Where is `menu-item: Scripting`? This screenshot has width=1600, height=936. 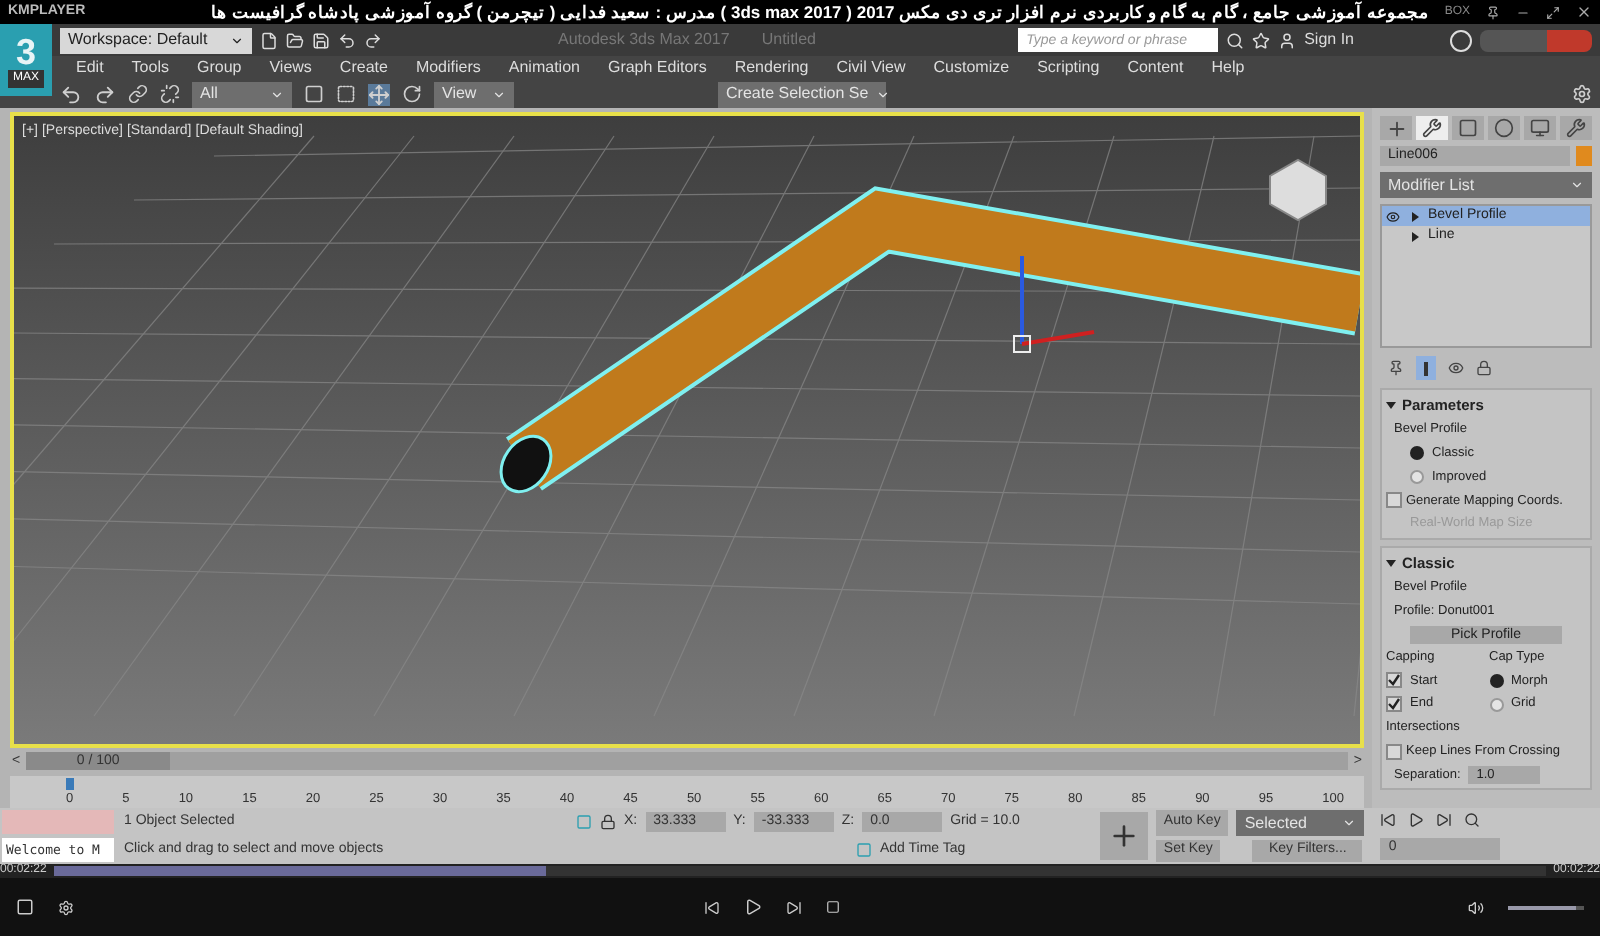
menu-item: Scripting is located at coordinates (1068, 68).